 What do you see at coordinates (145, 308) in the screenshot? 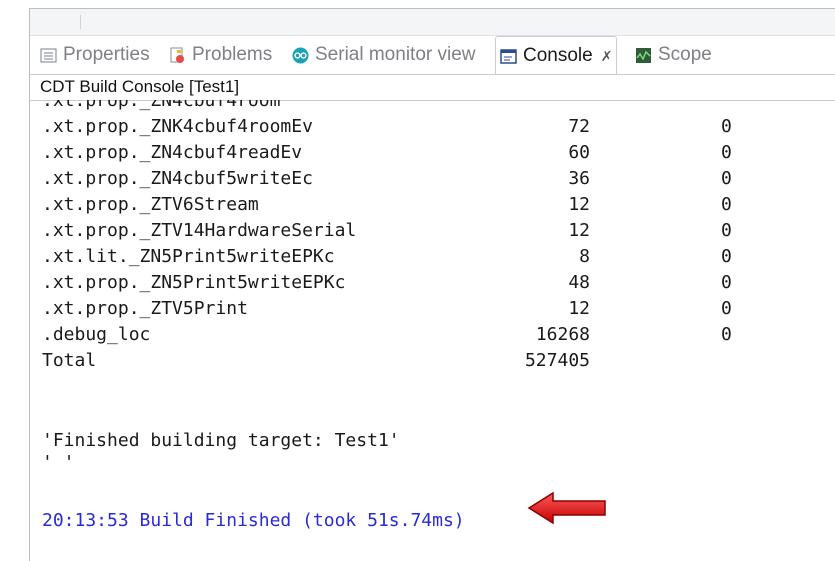
I see `section-name: .xt.prop._ZTV5Print` at bounding box center [145, 308].